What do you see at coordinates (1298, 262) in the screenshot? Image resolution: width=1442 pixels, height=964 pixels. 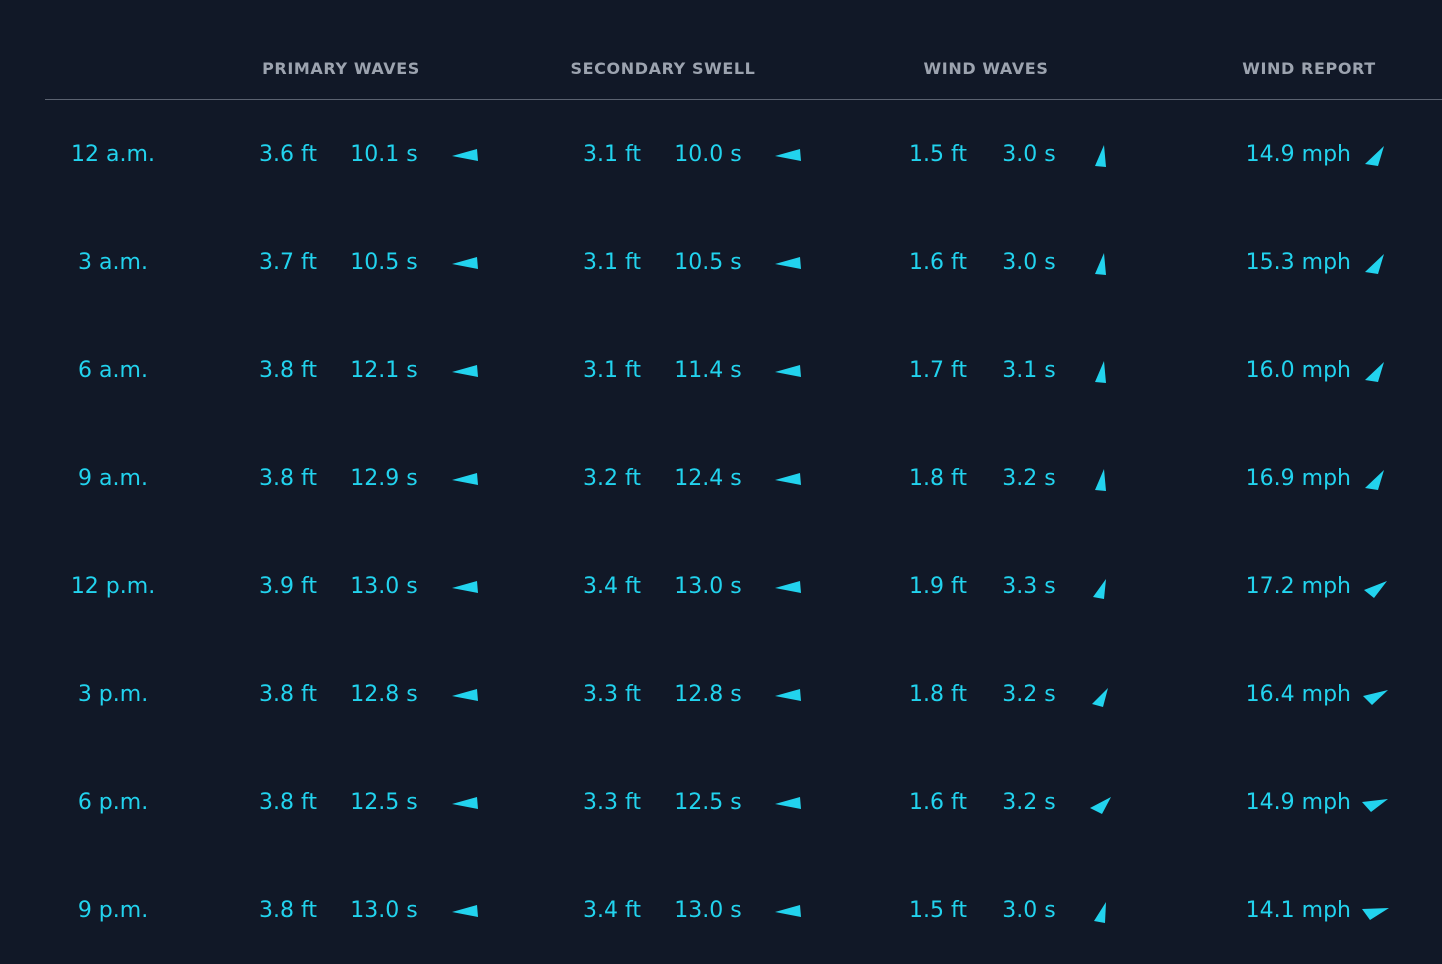 I see `wind-speed: 15.3 mph` at bounding box center [1298, 262].